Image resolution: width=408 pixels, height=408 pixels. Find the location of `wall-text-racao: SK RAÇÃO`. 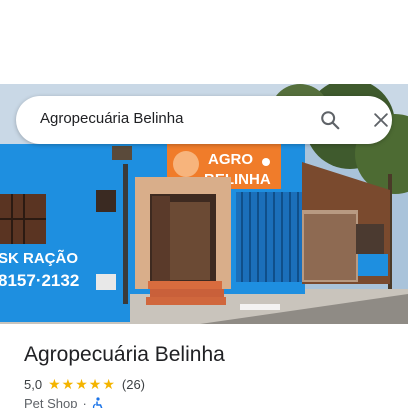

wall-text-racao: SK RAÇÃO is located at coordinates (39, 258).